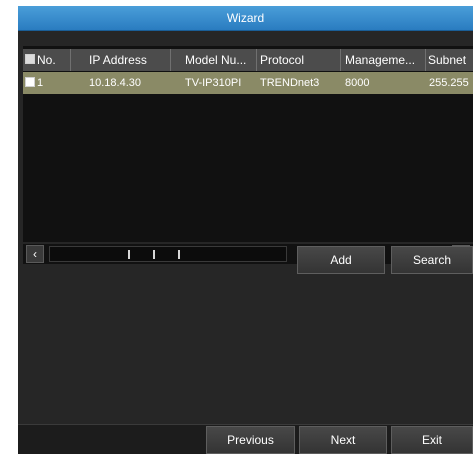 This screenshot has height=454, width=473. I want to click on column-header-no: No., so click(47, 60).